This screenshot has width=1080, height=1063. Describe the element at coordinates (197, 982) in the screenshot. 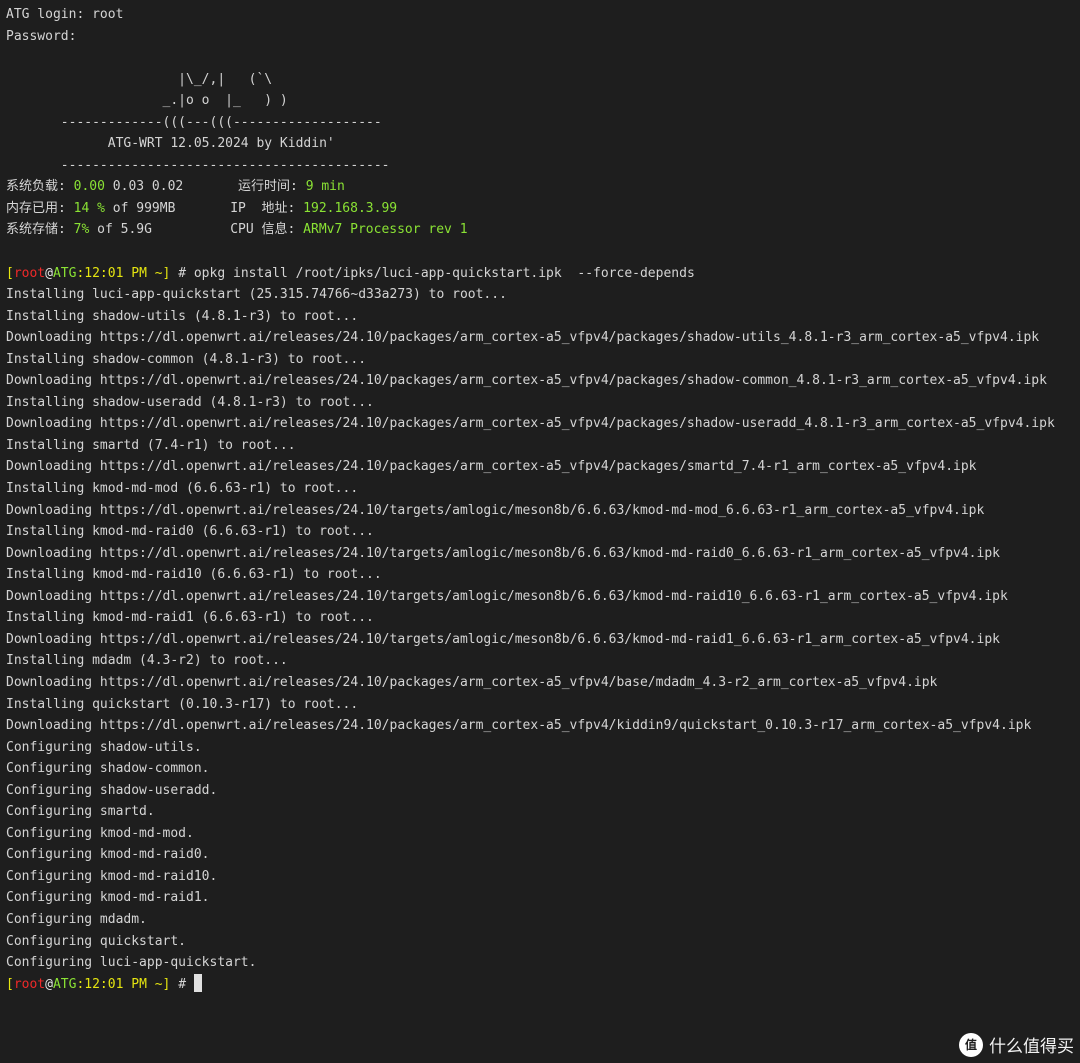

I see `text-cursor` at that location.